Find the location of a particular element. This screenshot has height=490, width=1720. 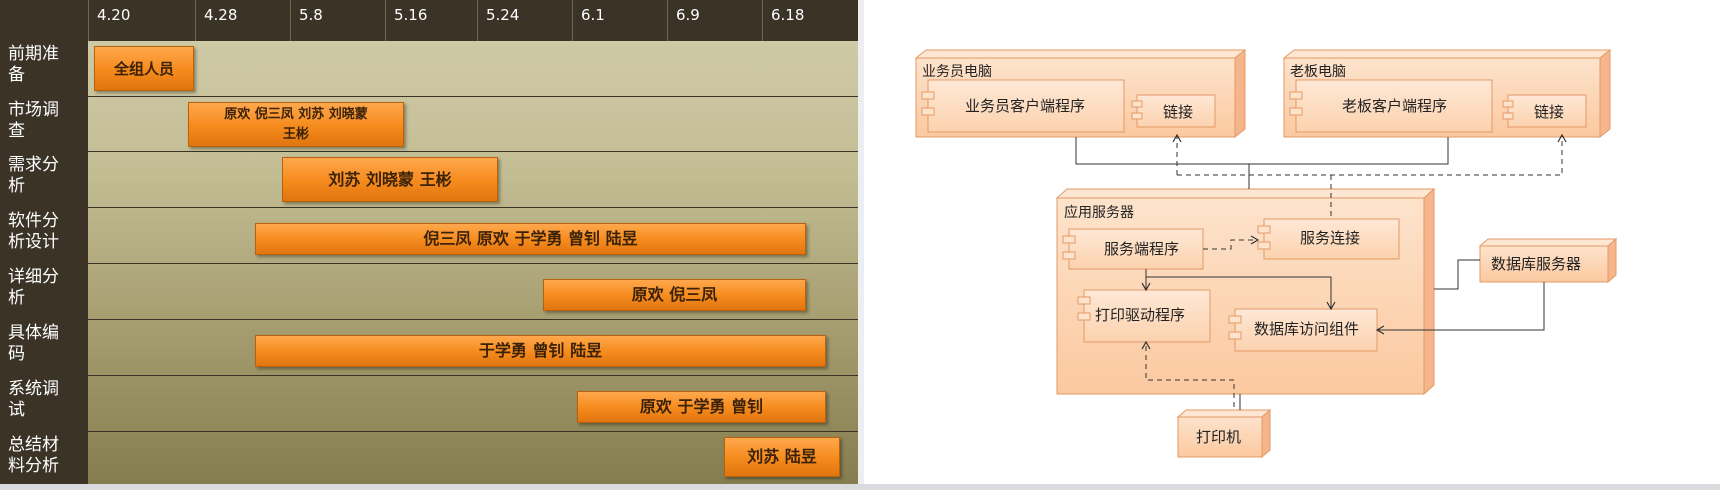

date-cell: 6.1 is located at coordinates (619, 20).